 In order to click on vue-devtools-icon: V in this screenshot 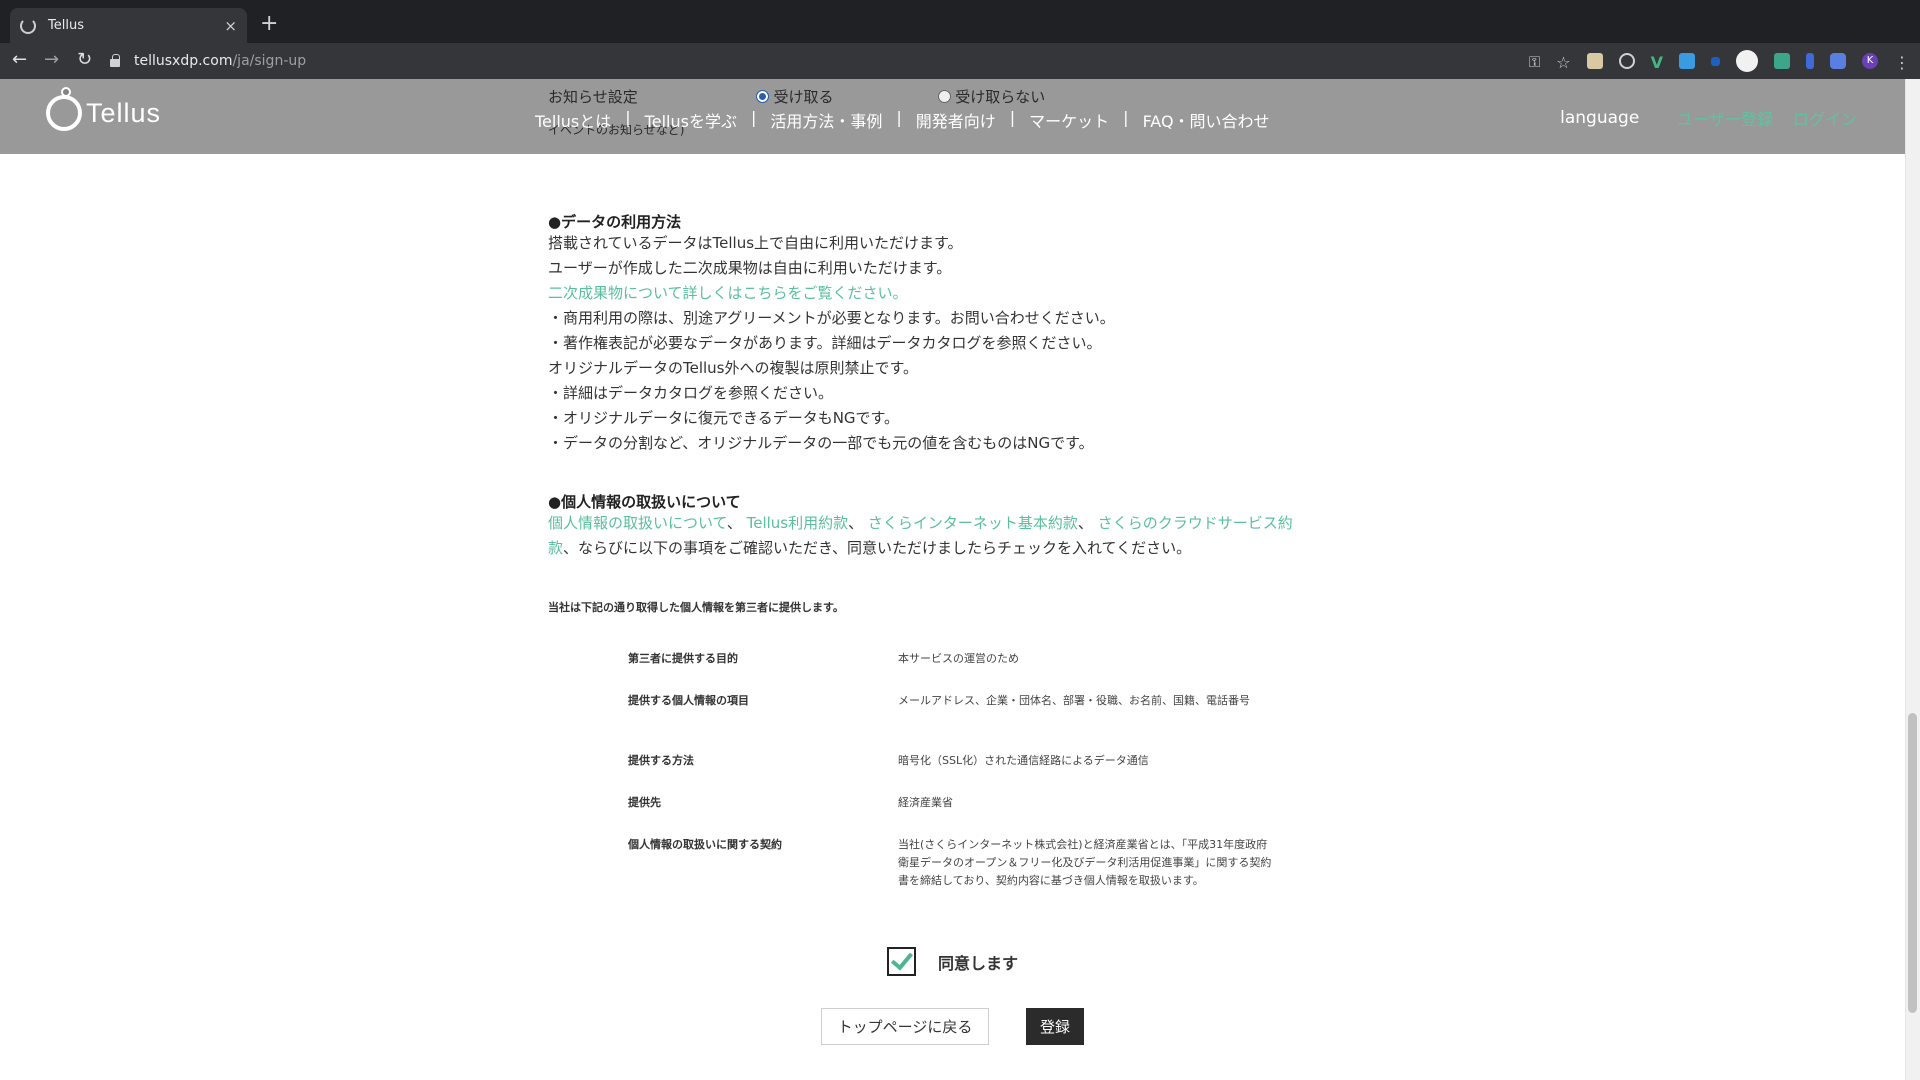, I will do `click(1657, 62)`.